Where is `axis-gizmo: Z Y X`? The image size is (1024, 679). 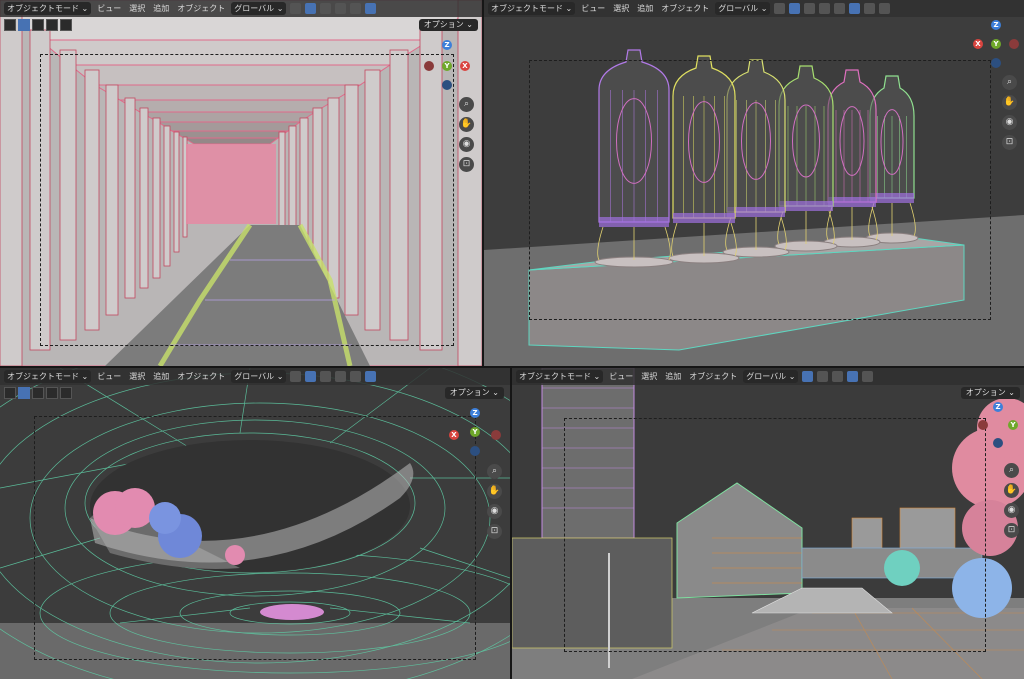 axis-gizmo: Z Y X is located at coordinates (447, 65).